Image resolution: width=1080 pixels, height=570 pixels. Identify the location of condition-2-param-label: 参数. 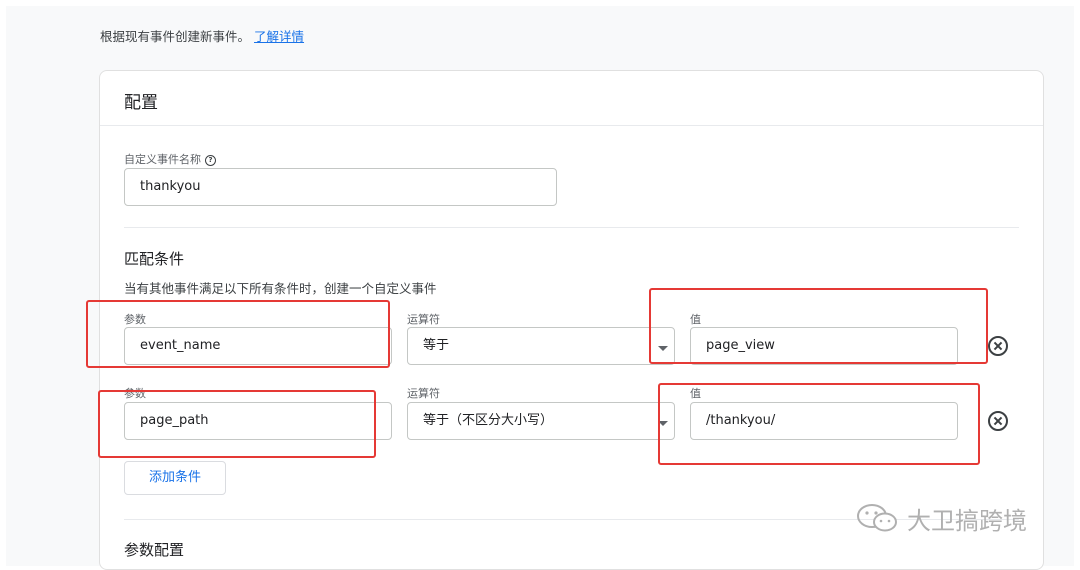
(135, 393).